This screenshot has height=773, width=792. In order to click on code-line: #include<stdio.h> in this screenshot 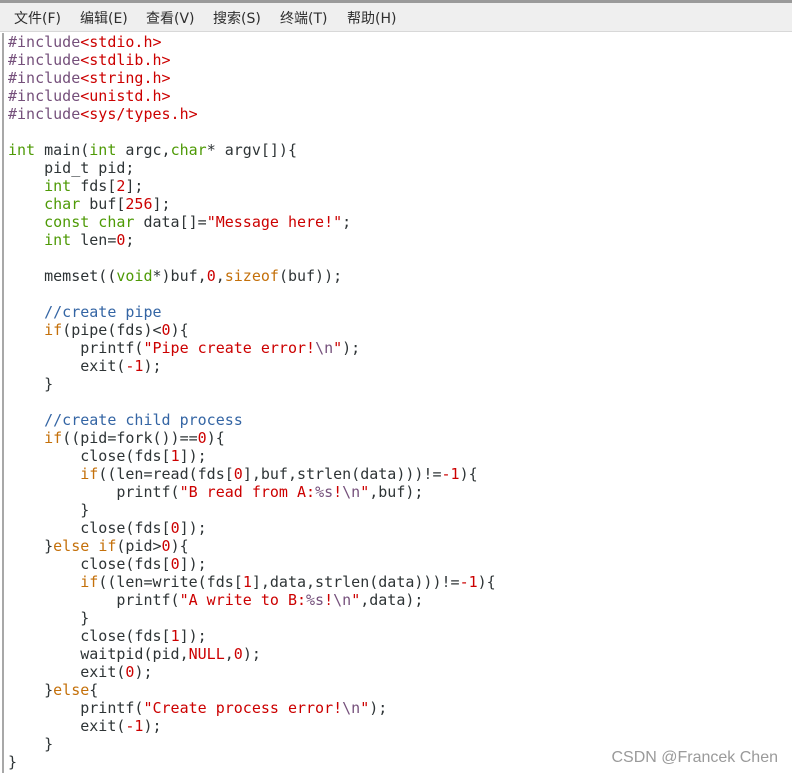, I will do `click(252, 42)`.